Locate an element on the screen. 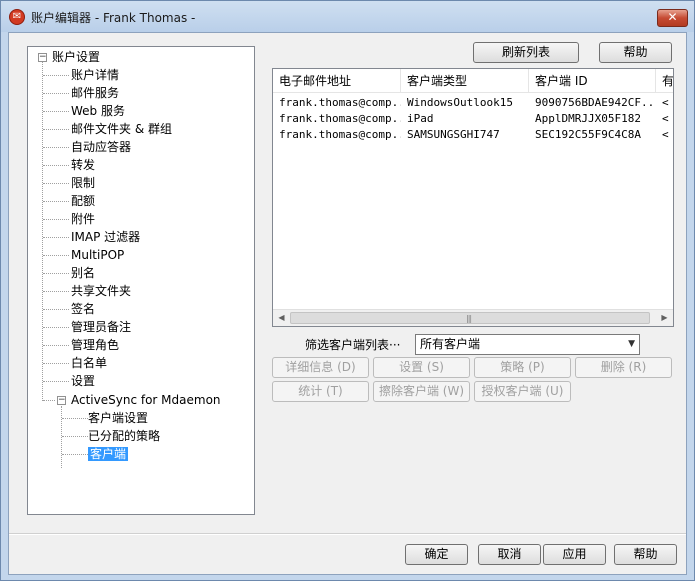 The height and width of the screenshot is (581, 695). column-header-client-id: 客户端 ID is located at coordinates (592, 81).